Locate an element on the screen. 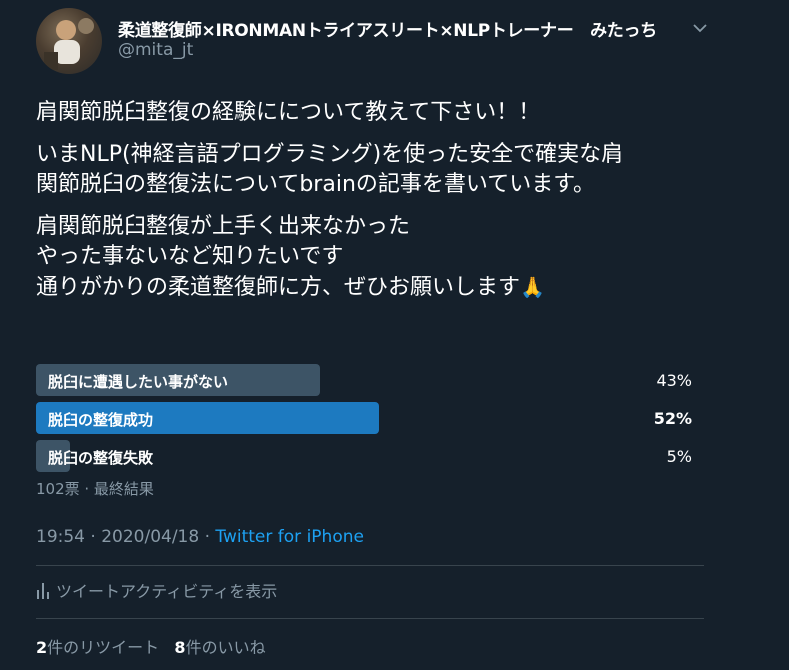  tweet-menu-button is located at coordinates (700, 28).